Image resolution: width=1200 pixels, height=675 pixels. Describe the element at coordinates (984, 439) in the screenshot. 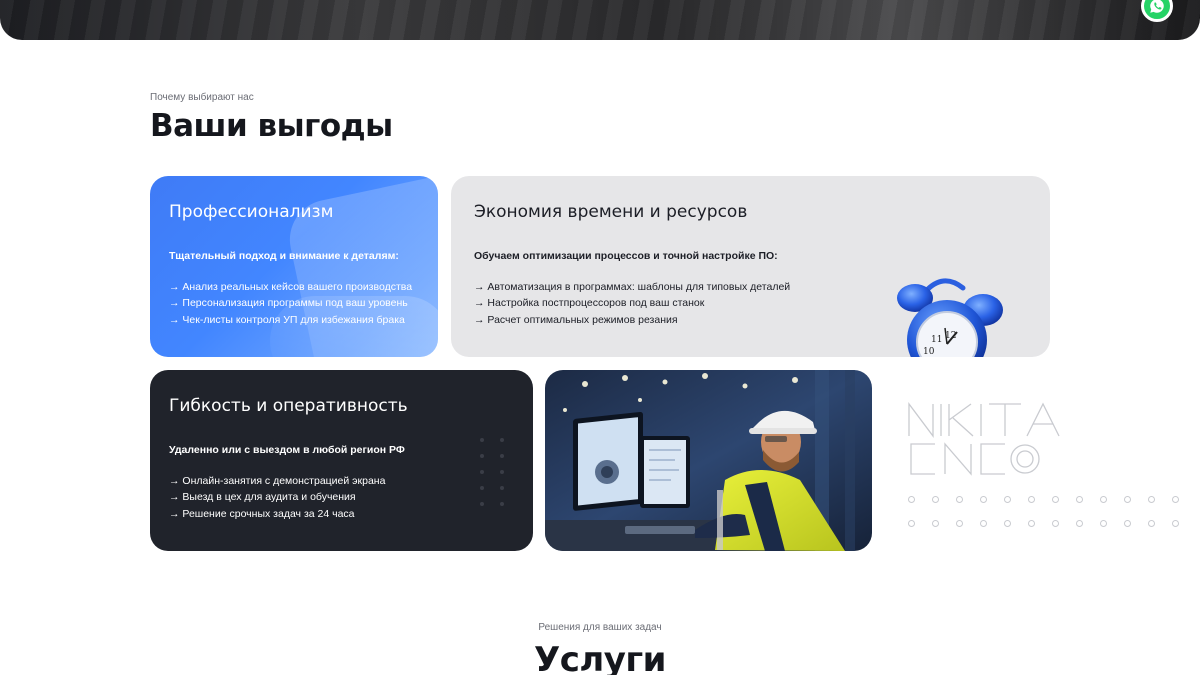

I see `nikita-cnc-logo` at that location.